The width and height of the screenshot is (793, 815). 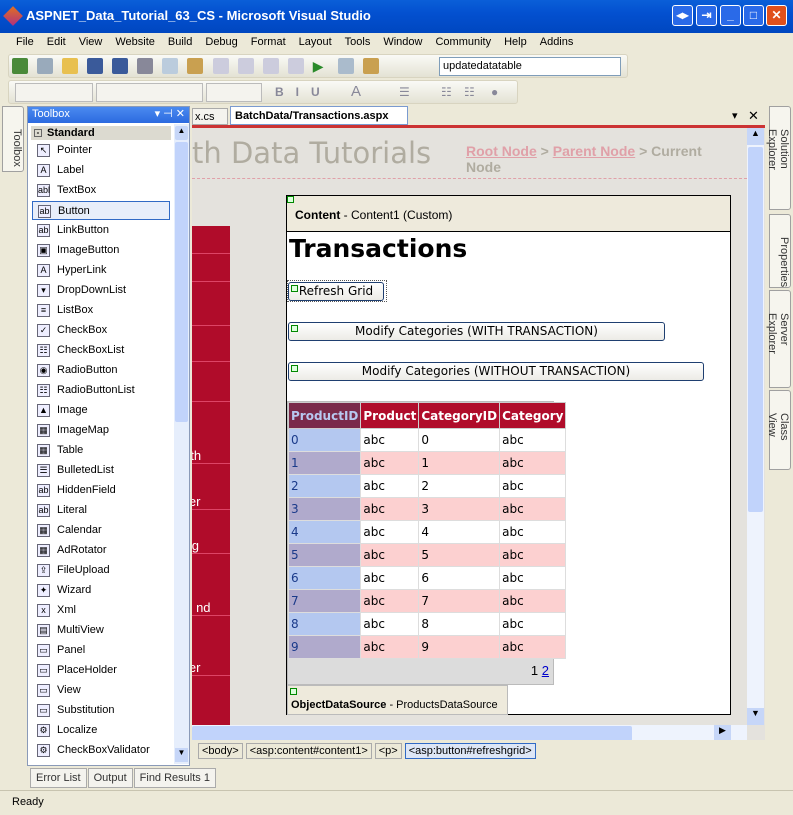 I want to click on menu-help: Help, so click(x=515, y=42).